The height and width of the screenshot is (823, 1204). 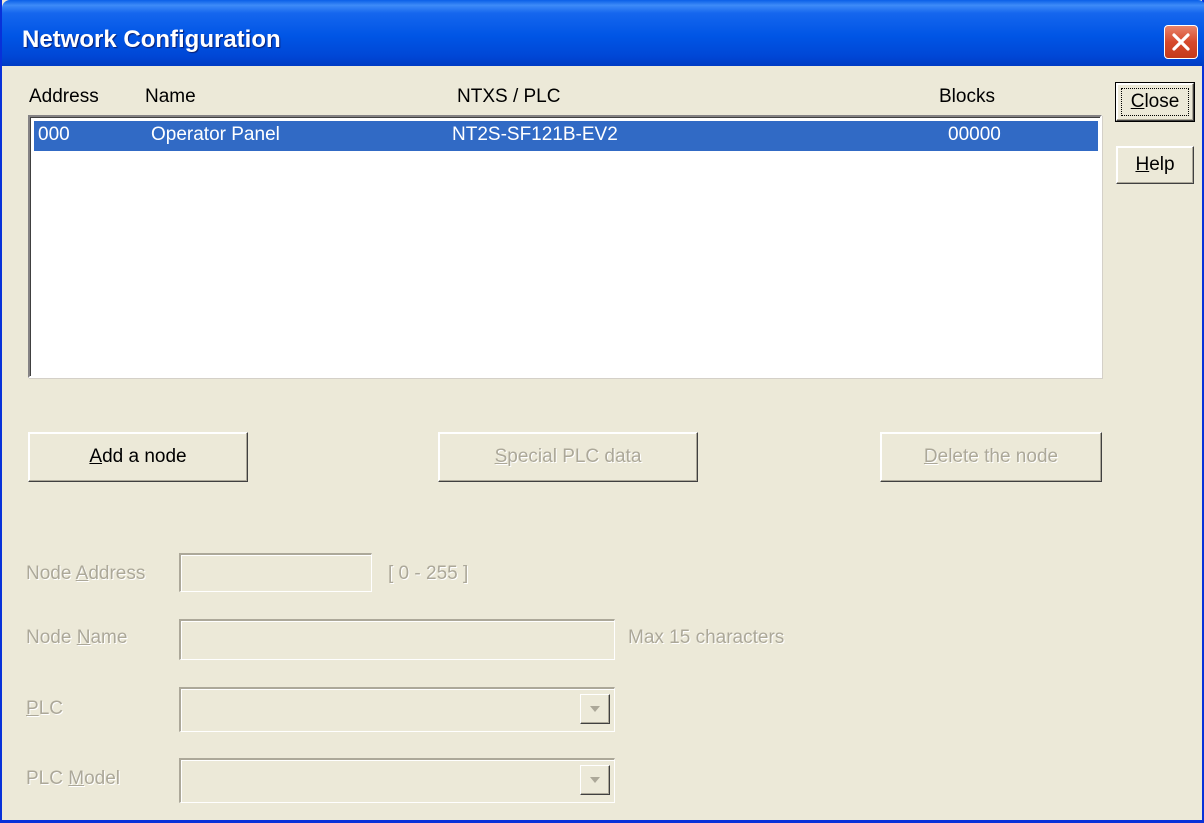 I want to click on delete-node-button: Delete the node, so click(x=991, y=457).